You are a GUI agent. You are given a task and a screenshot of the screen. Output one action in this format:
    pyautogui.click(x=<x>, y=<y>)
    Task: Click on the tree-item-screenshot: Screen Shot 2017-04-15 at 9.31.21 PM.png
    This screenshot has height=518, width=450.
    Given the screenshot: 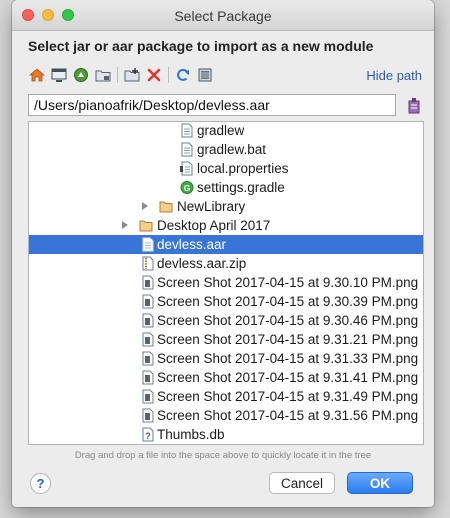 What is the action you would take?
    pyautogui.click(x=226, y=339)
    